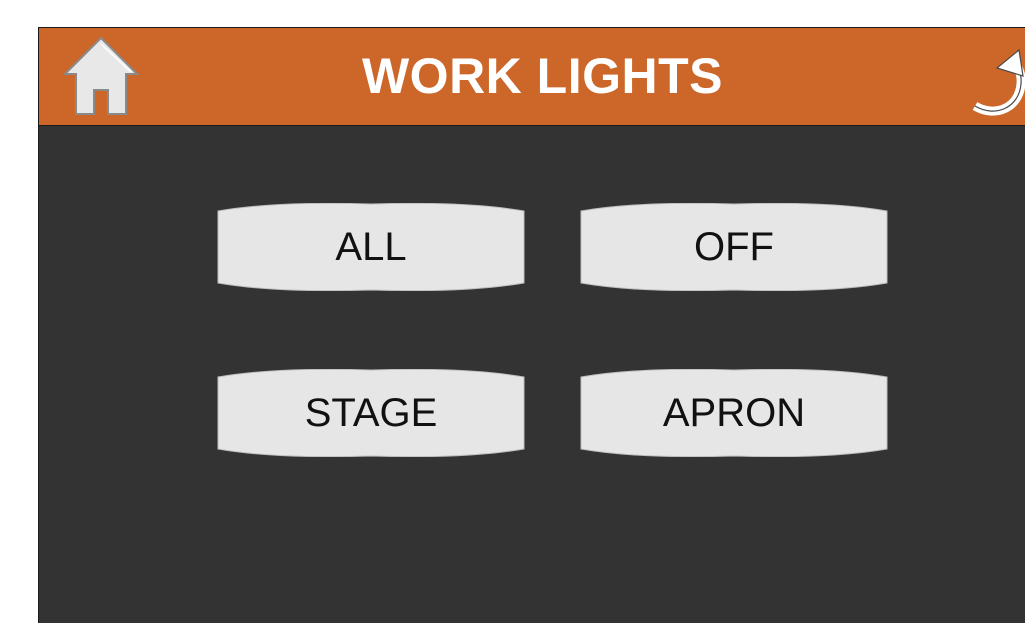 This screenshot has width=1025, height=623. I want to click on back-arrow-icon, so click(998, 82).